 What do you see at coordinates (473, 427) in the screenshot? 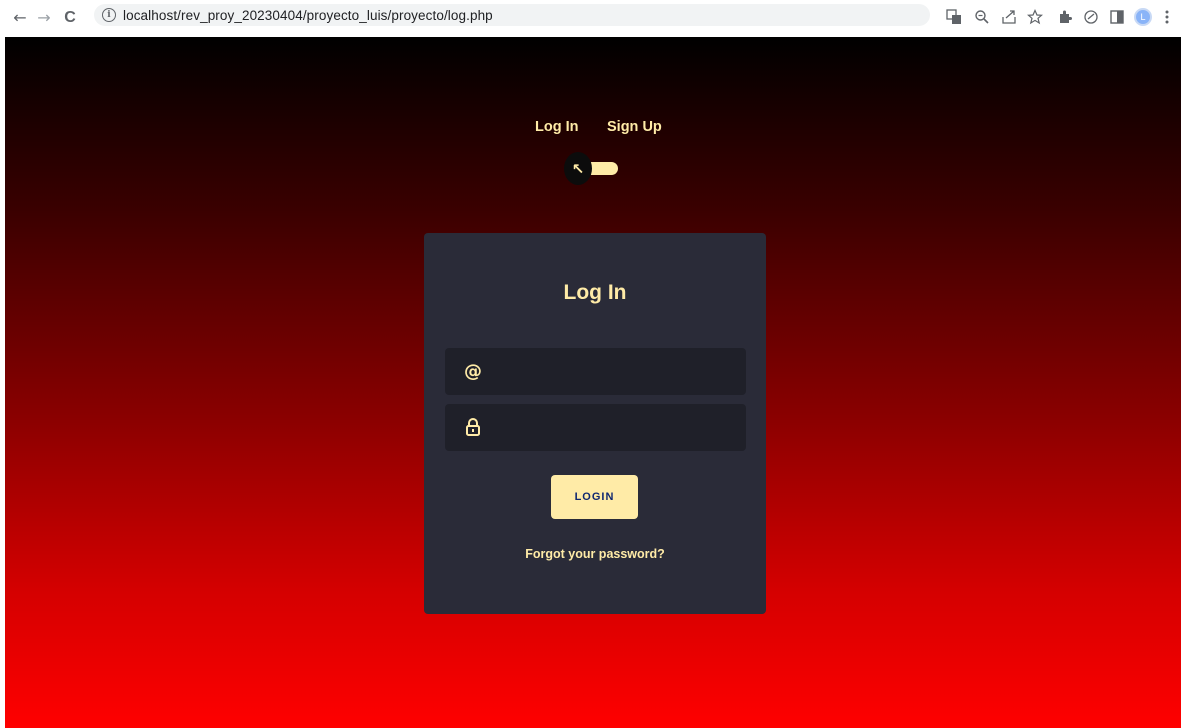
I see `lock-icon` at bounding box center [473, 427].